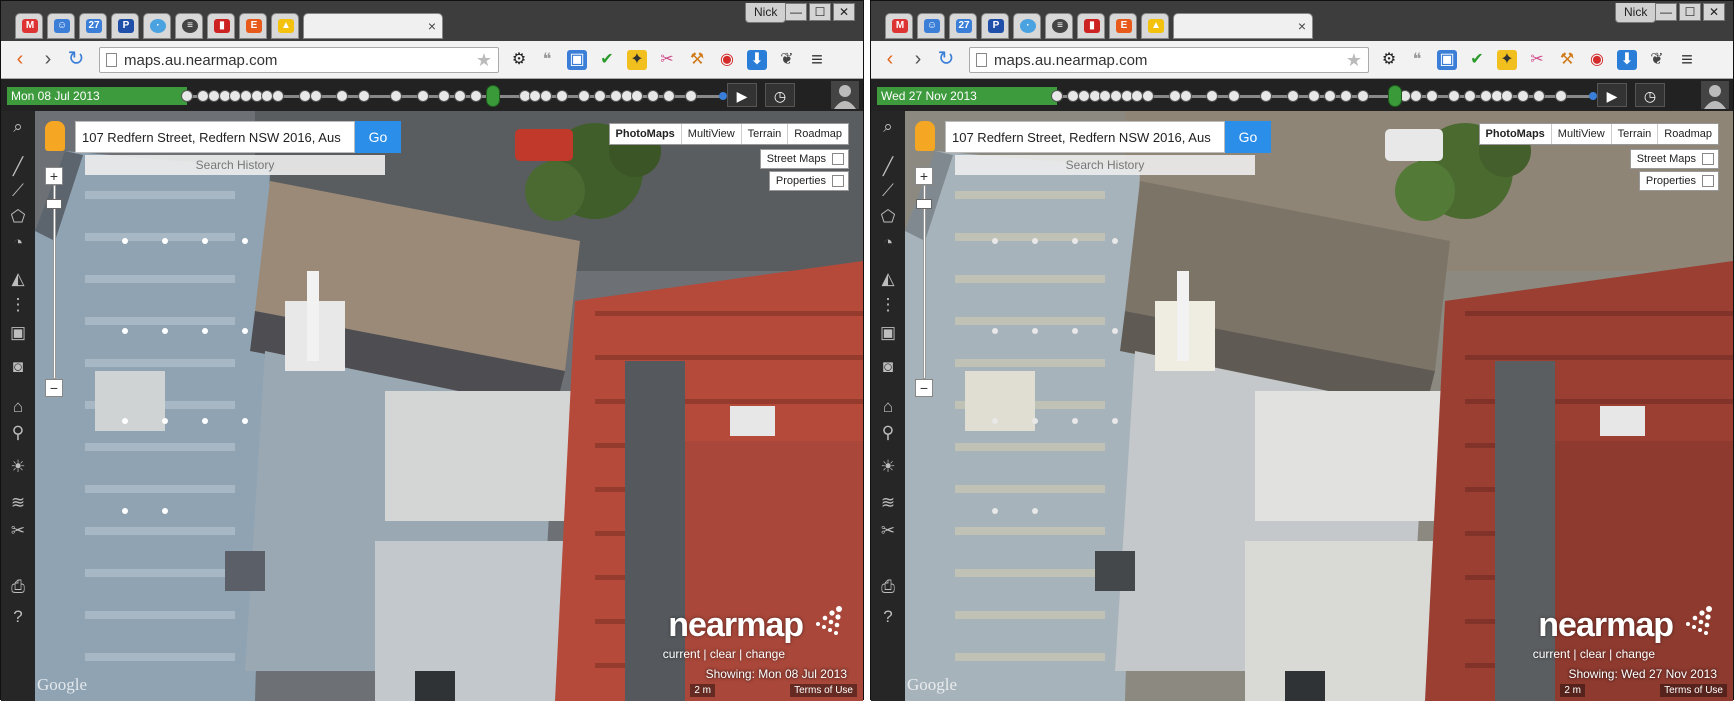 The height and width of the screenshot is (702, 1736). Describe the element at coordinates (607, 60) in the screenshot. I see `check-icon: ✔` at that location.